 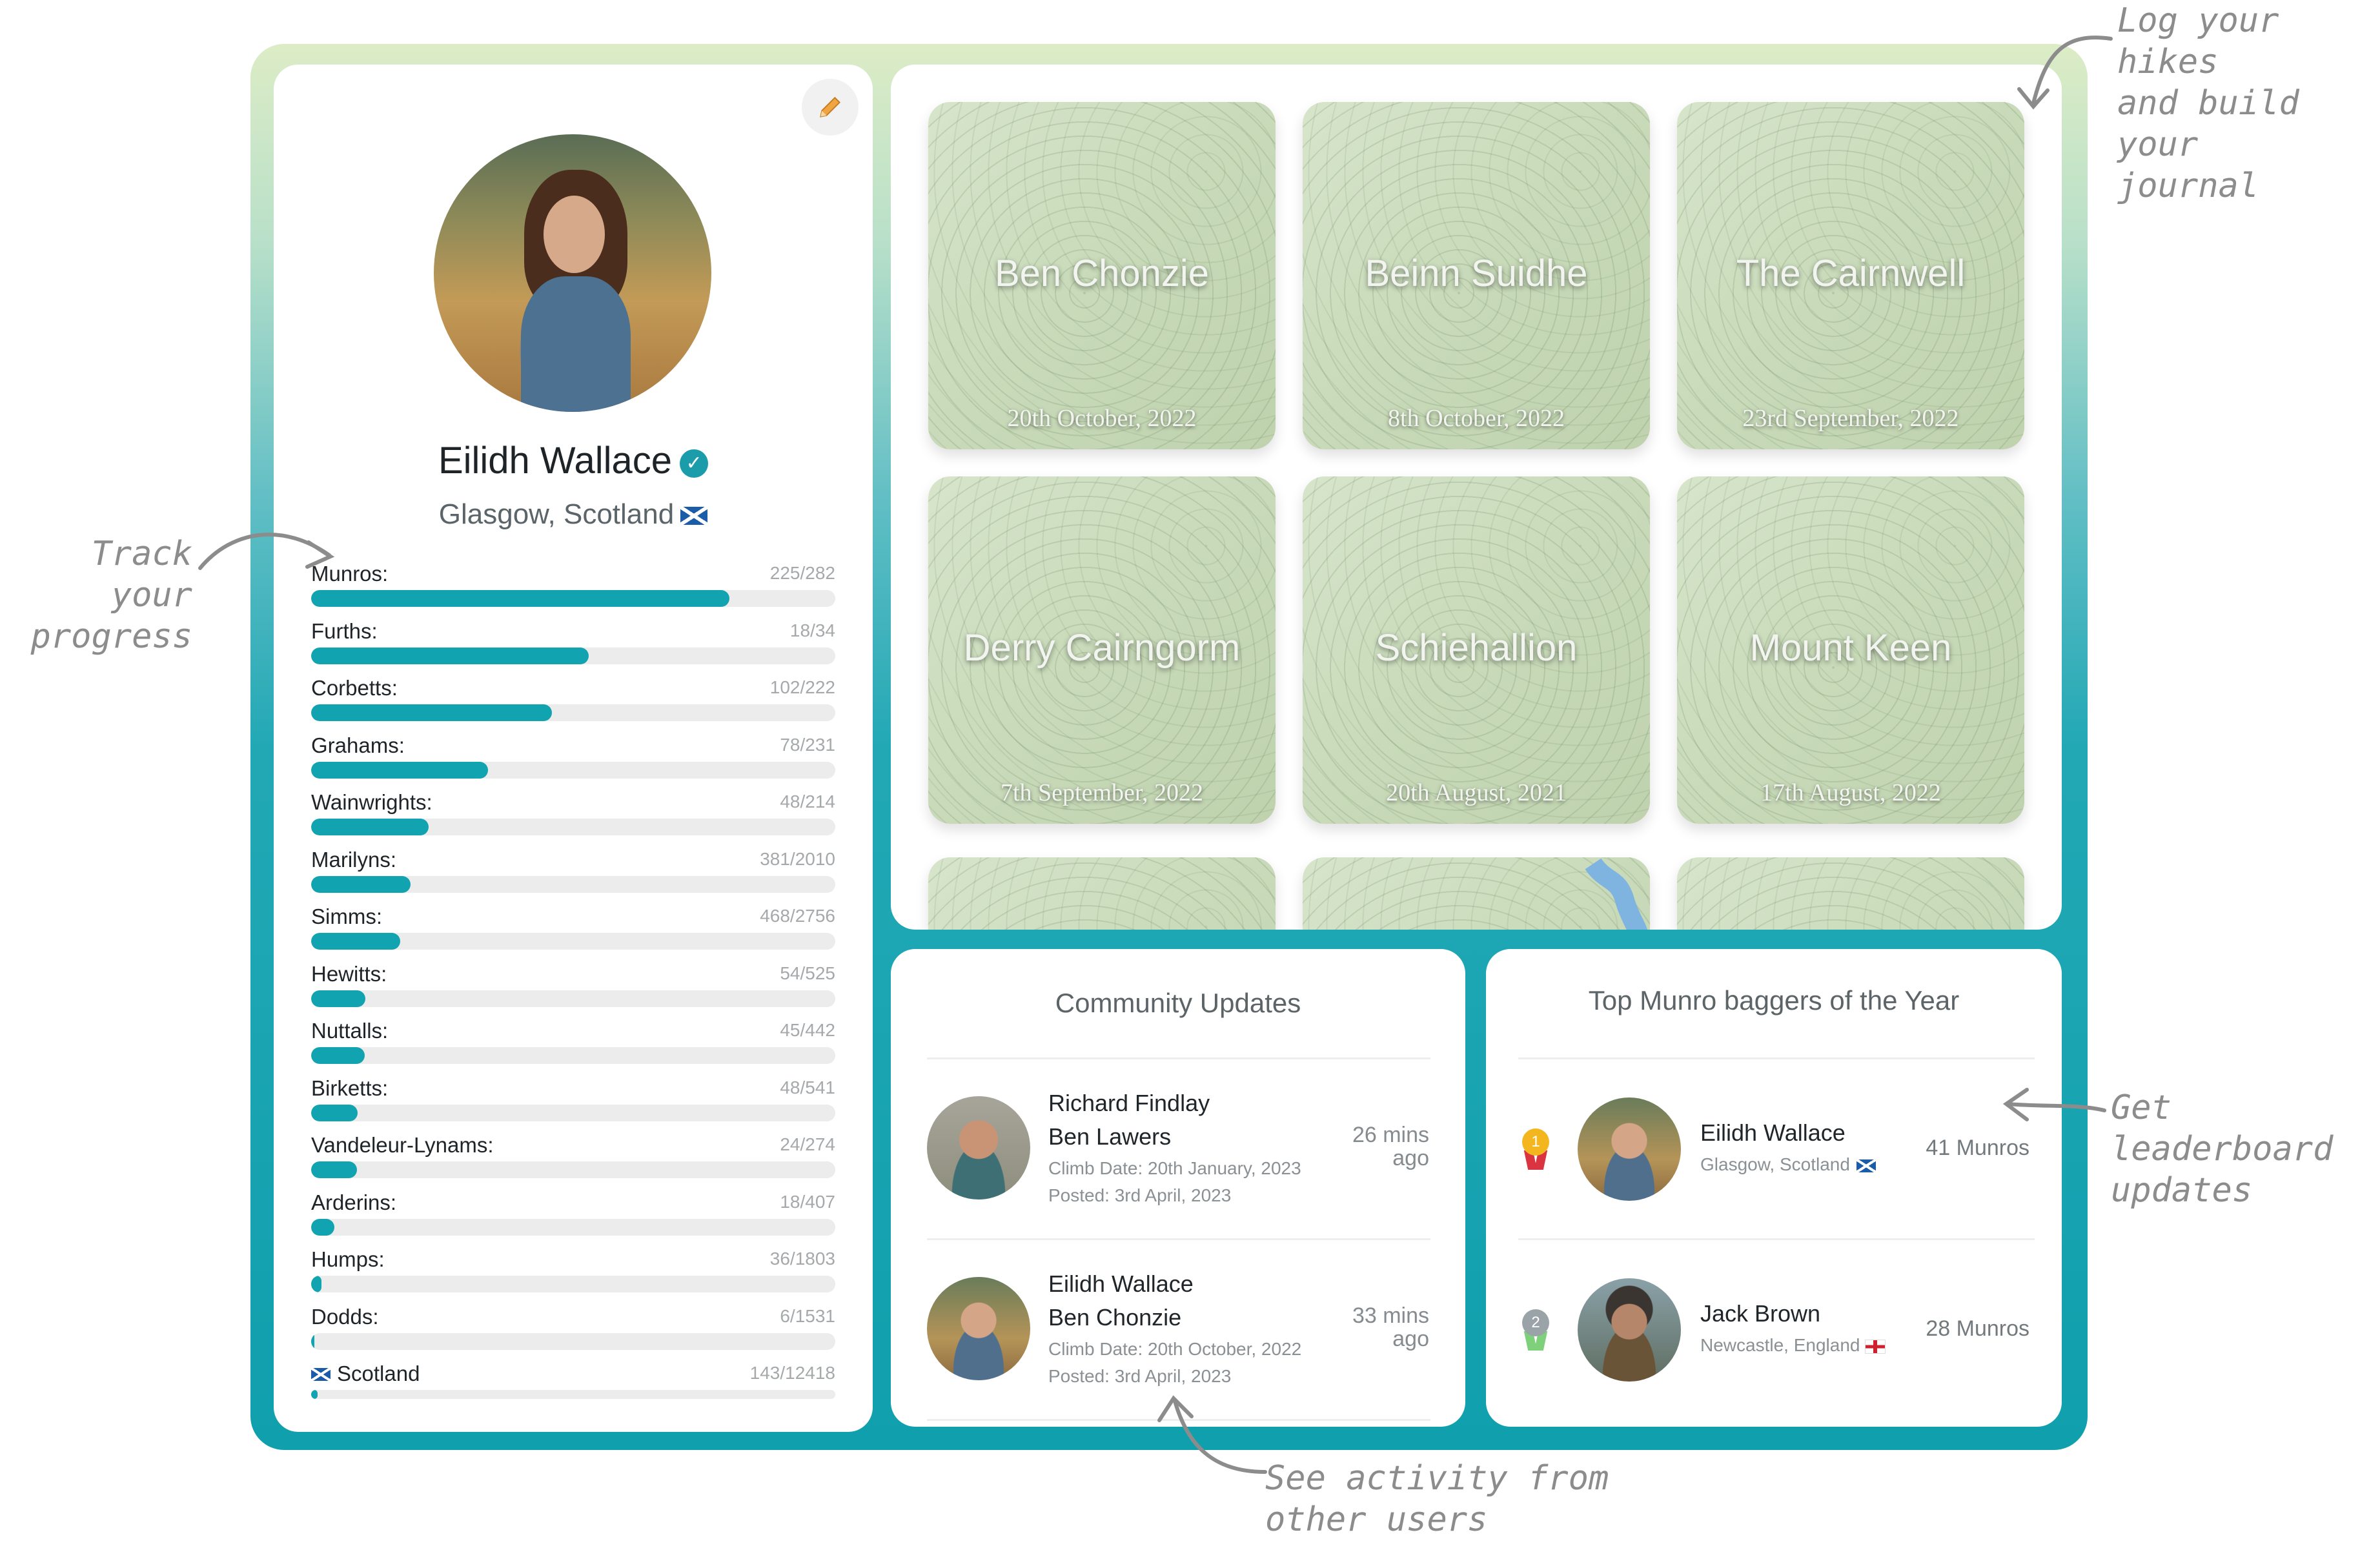 What do you see at coordinates (1102, 650) in the screenshot?
I see `hike-tile: Derry Cairngorm 7th September, 2022` at bounding box center [1102, 650].